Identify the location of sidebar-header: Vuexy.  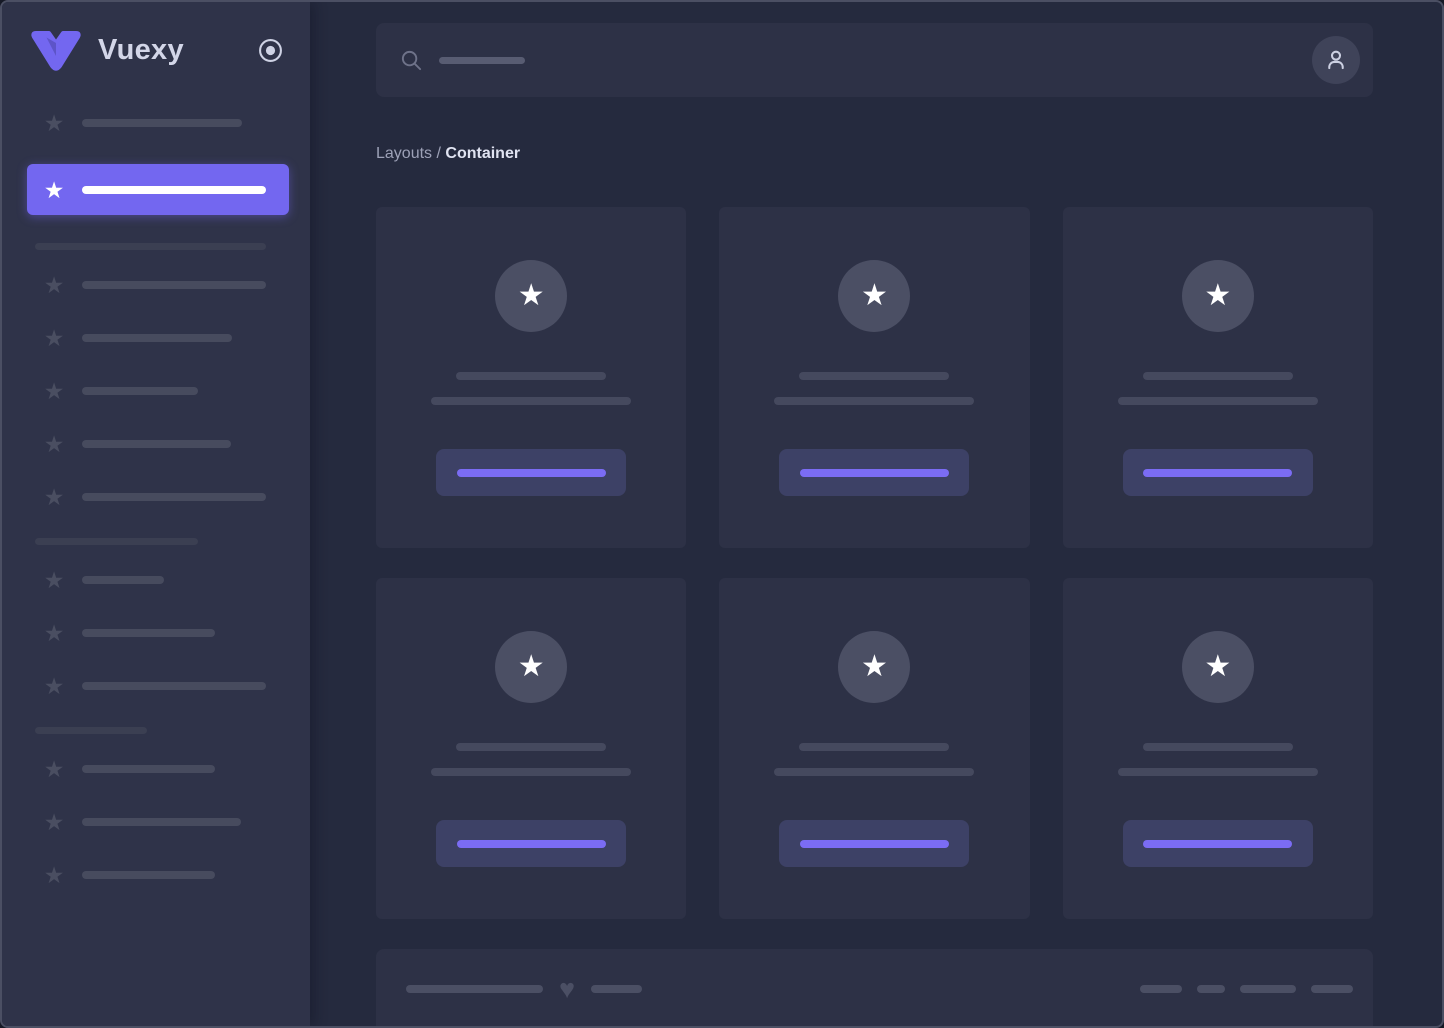
(156, 50).